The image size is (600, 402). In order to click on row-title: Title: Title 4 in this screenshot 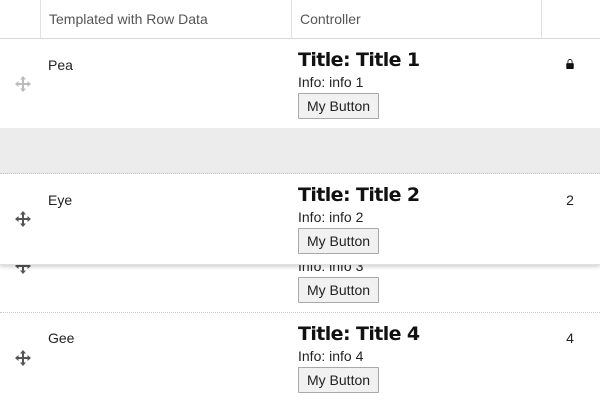, I will do `click(359, 334)`.